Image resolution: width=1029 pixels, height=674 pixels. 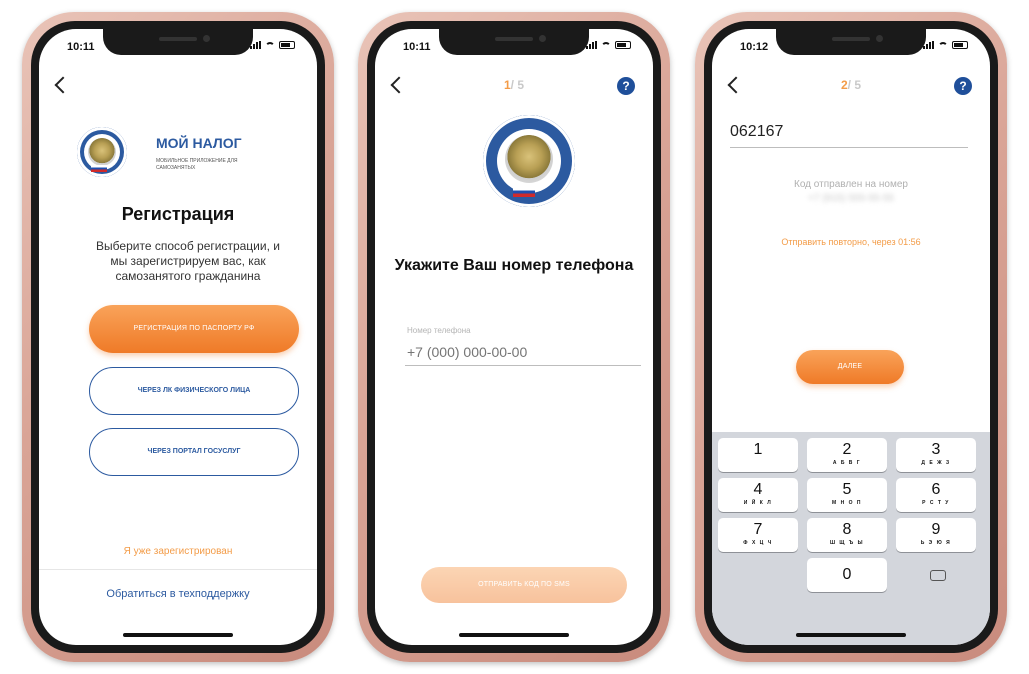 What do you see at coordinates (63, 85) in the screenshot?
I see `back-arrow-icon` at bounding box center [63, 85].